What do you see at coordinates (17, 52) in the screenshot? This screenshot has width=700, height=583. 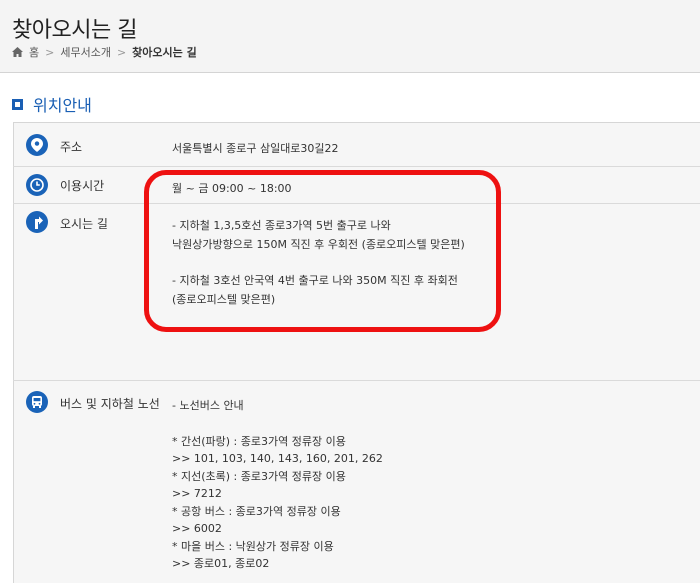 I see `home-icon` at bounding box center [17, 52].